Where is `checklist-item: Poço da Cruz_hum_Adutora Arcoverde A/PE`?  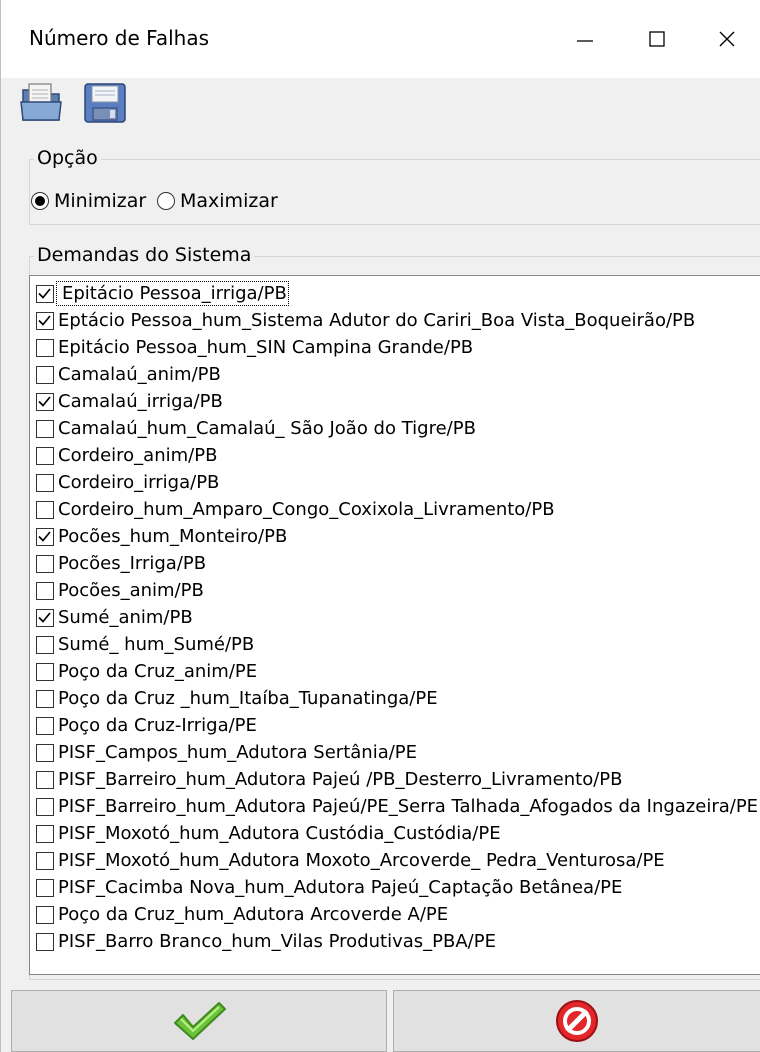 checklist-item: Poço da Cruz_hum_Adutora Arcoverde A/PE is located at coordinates (242, 914).